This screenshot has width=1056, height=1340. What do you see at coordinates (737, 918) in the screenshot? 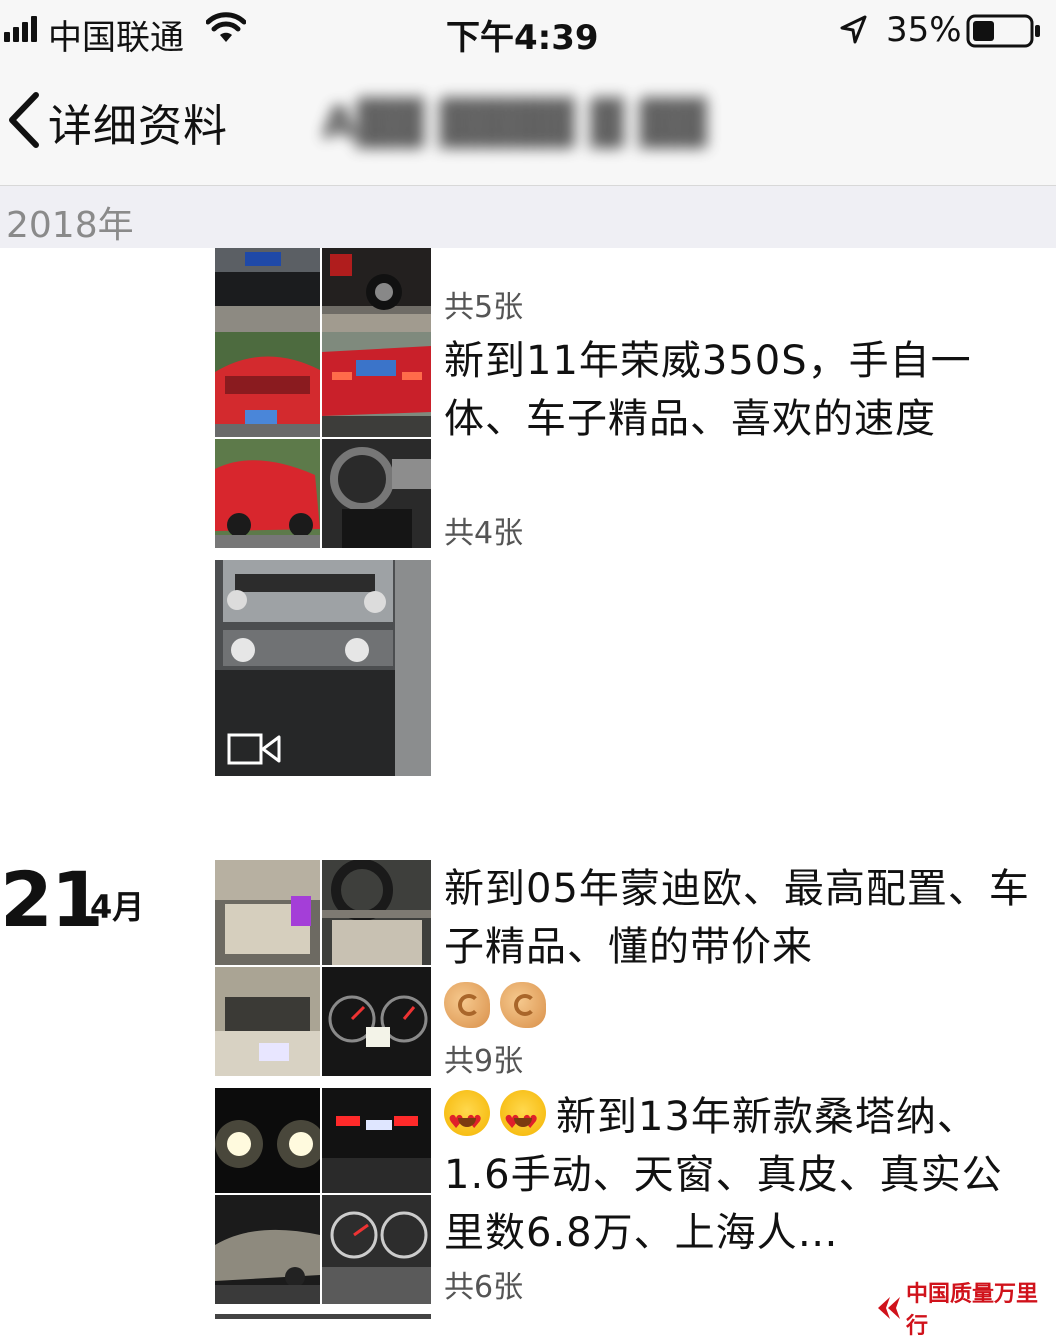
I see `post-text: 新到05年蒙迪欧、最高配置、车子精品、懂的带价来` at bounding box center [737, 918].